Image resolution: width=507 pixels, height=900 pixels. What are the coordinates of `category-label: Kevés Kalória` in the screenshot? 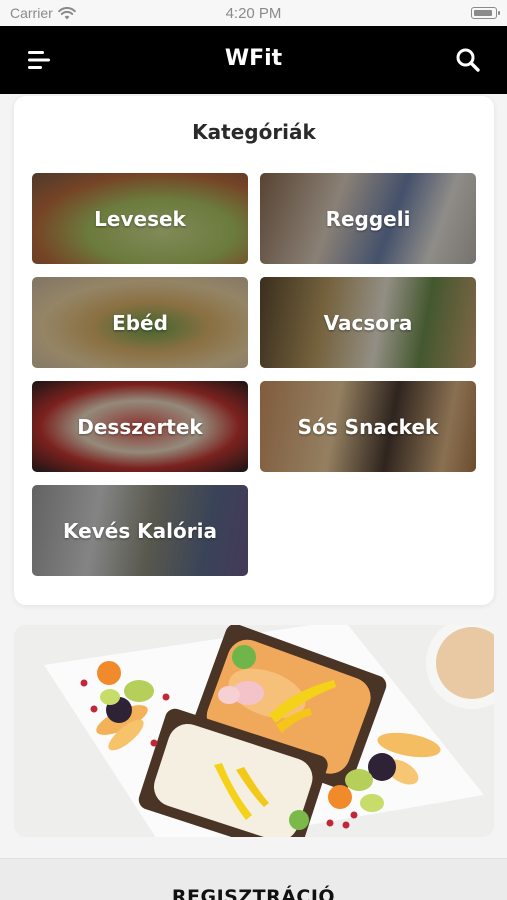 It's located at (140, 530).